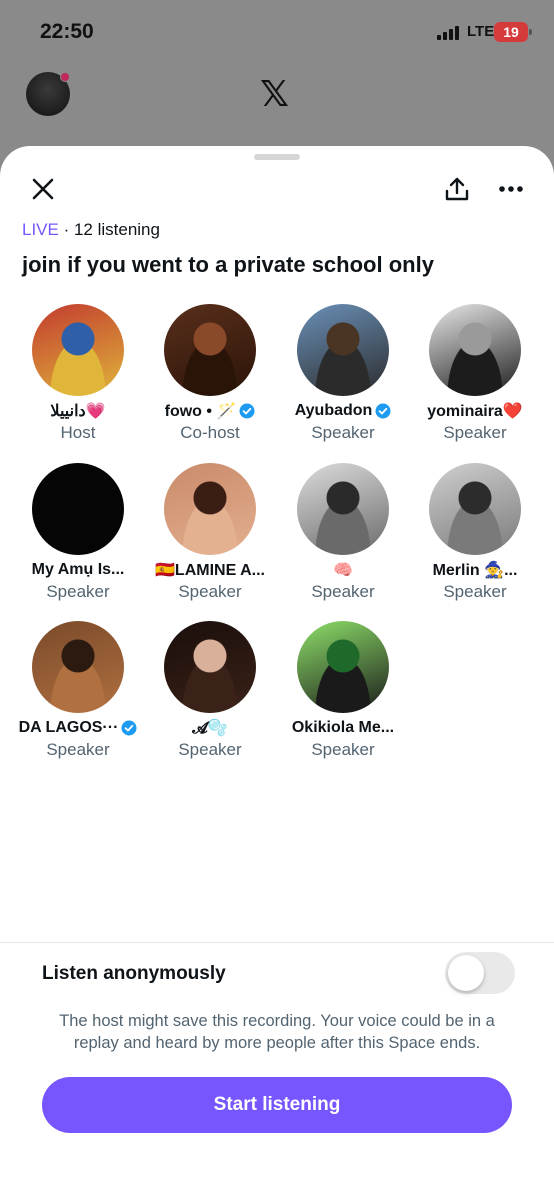  What do you see at coordinates (481, 31) in the screenshot?
I see `network-type: LTE` at bounding box center [481, 31].